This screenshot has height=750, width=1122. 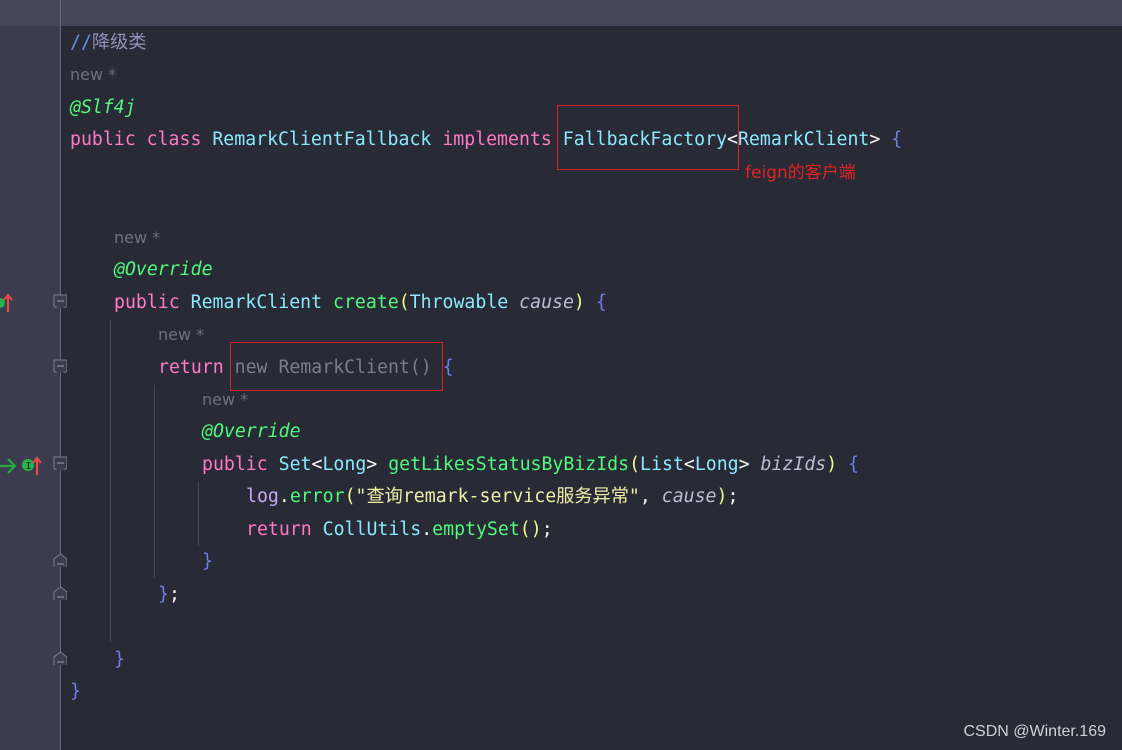 What do you see at coordinates (1034, 731) in the screenshot?
I see `watermark: CSDN @Winter.169` at bounding box center [1034, 731].